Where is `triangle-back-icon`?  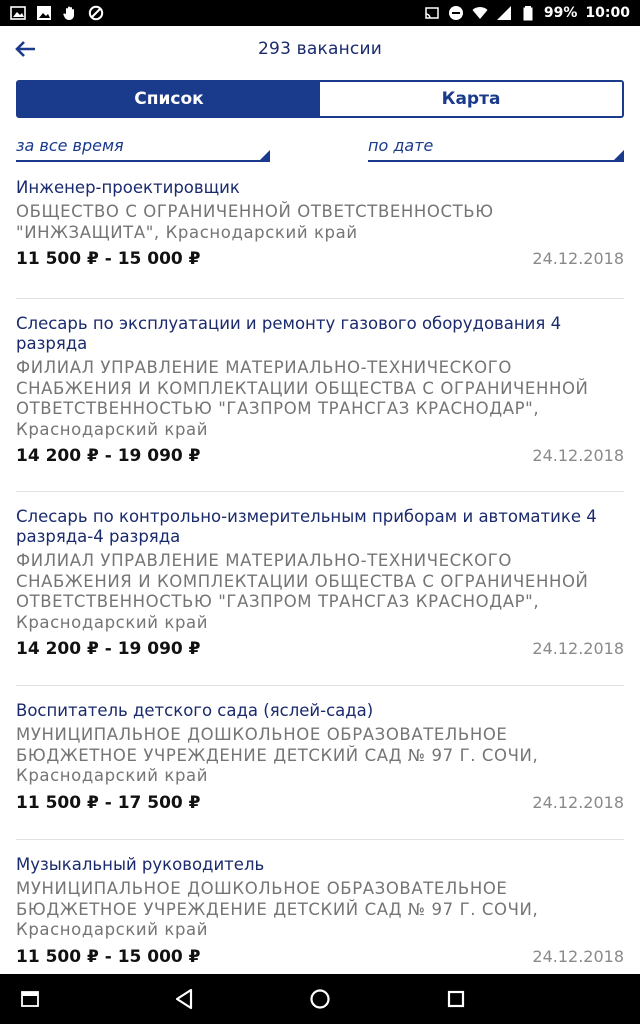 triangle-back-icon is located at coordinates (184, 999).